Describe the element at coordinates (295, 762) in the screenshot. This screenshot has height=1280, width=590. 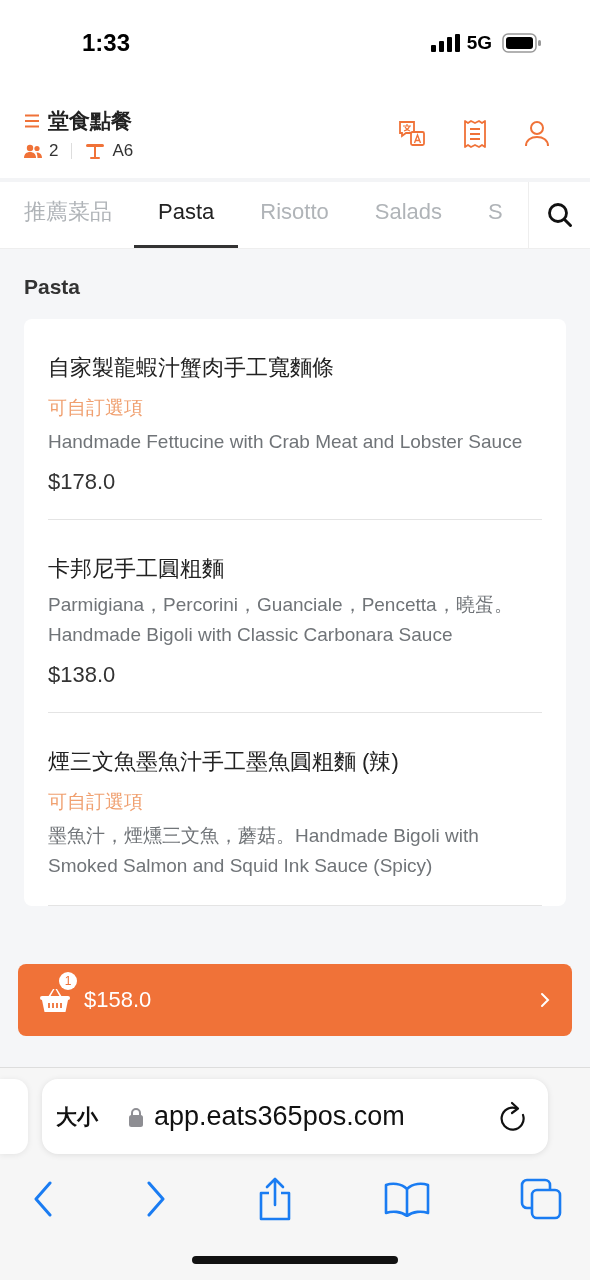
I see `dish-name: 煙三文魚墨魚汁手工墨魚圓粗麵 (辣)` at that location.